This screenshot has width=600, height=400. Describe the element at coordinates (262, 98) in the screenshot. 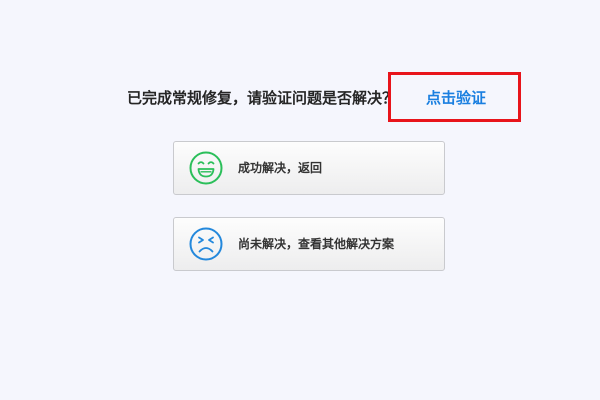

I see `prompt-question: 已完成常规修复，请验证问题是否解决？` at that location.